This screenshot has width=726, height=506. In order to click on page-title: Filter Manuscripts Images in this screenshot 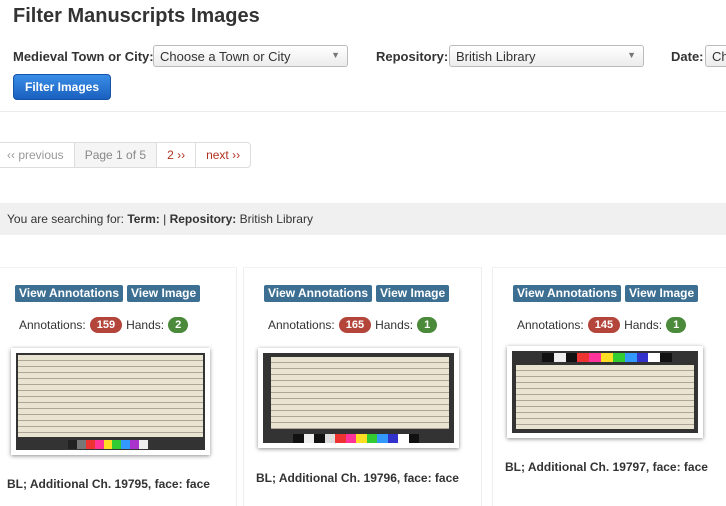, I will do `click(136, 16)`.